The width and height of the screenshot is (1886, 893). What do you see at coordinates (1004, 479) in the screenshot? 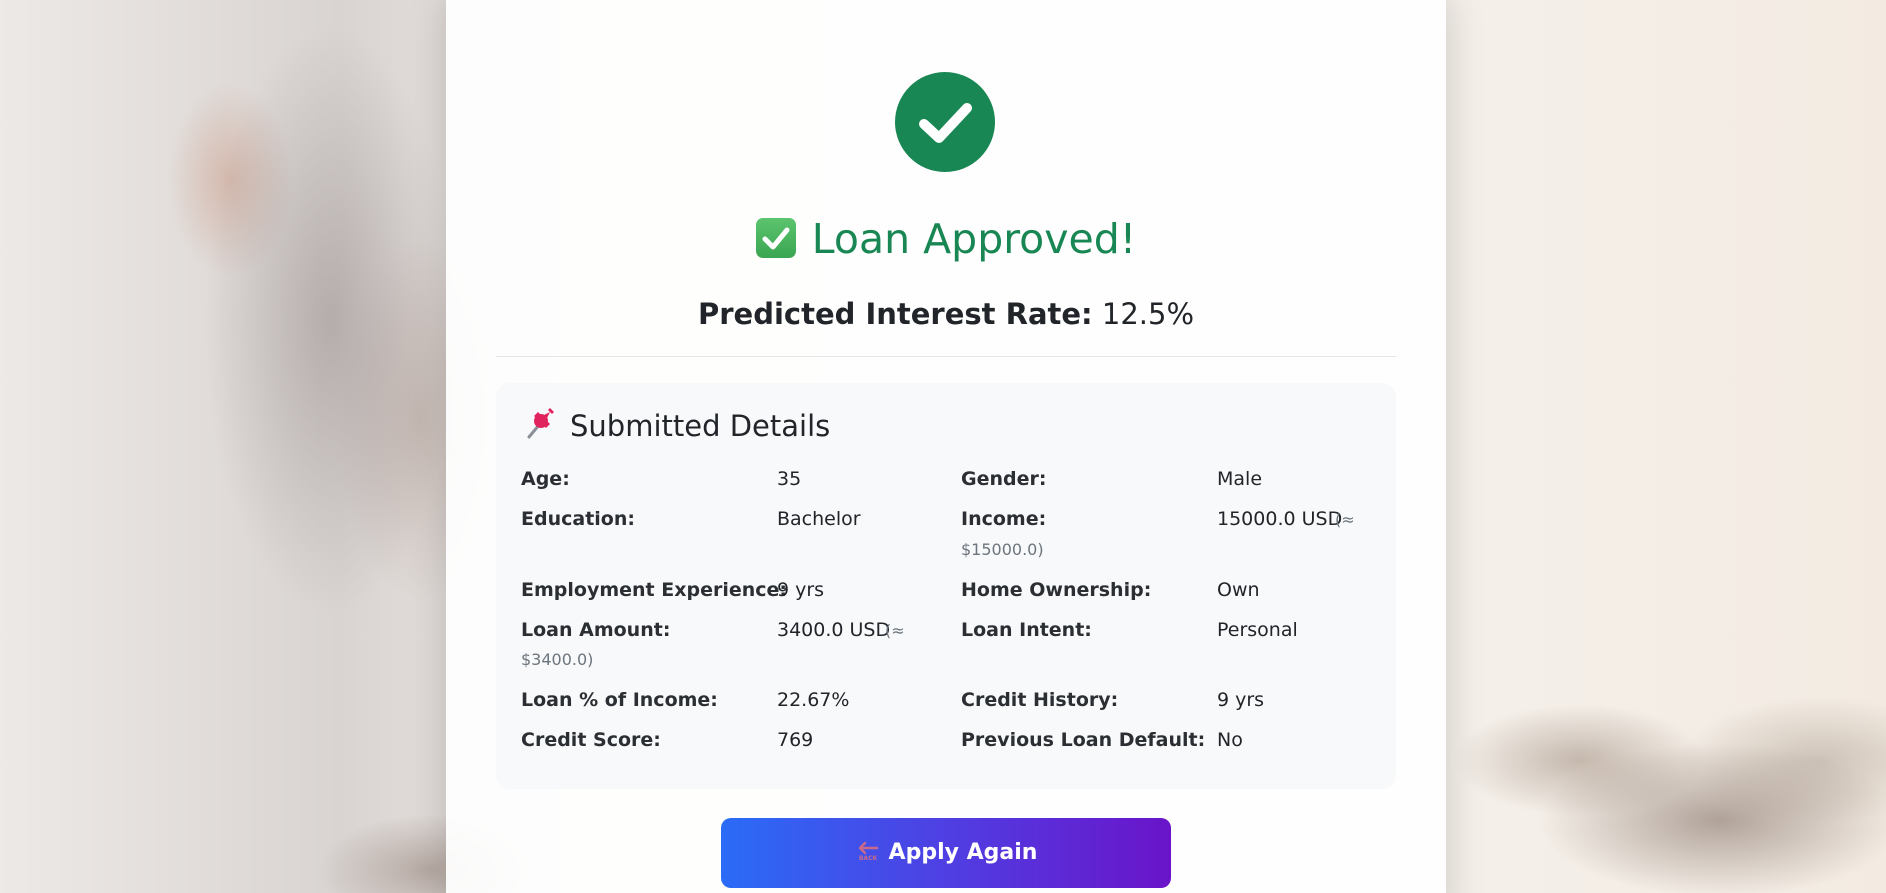
I see `gender-label: Gender:` at bounding box center [1004, 479].